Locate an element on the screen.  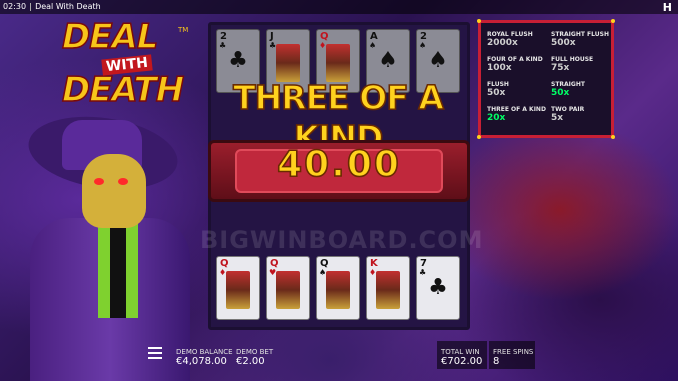
demo-bet-value: €2.00 is located at coordinates (250, 362).